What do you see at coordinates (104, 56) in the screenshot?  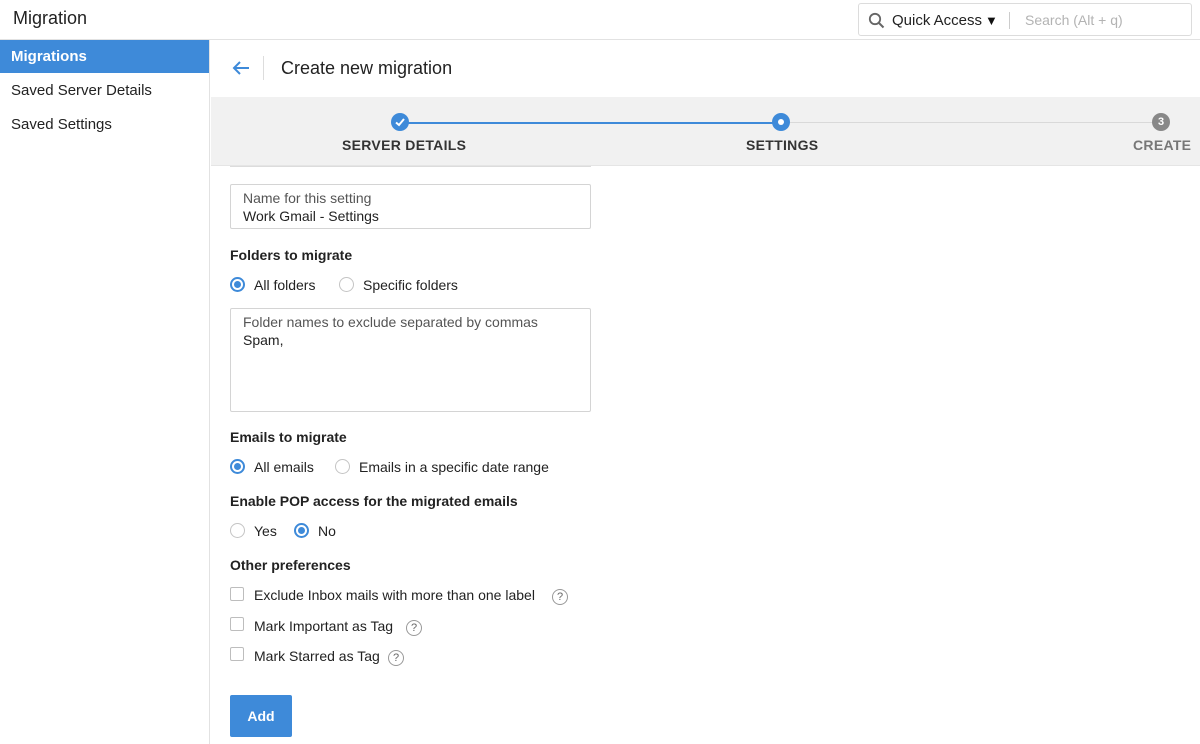 I see `sidebar-item-migrations: Migrations` at bounding box center [104, 56].